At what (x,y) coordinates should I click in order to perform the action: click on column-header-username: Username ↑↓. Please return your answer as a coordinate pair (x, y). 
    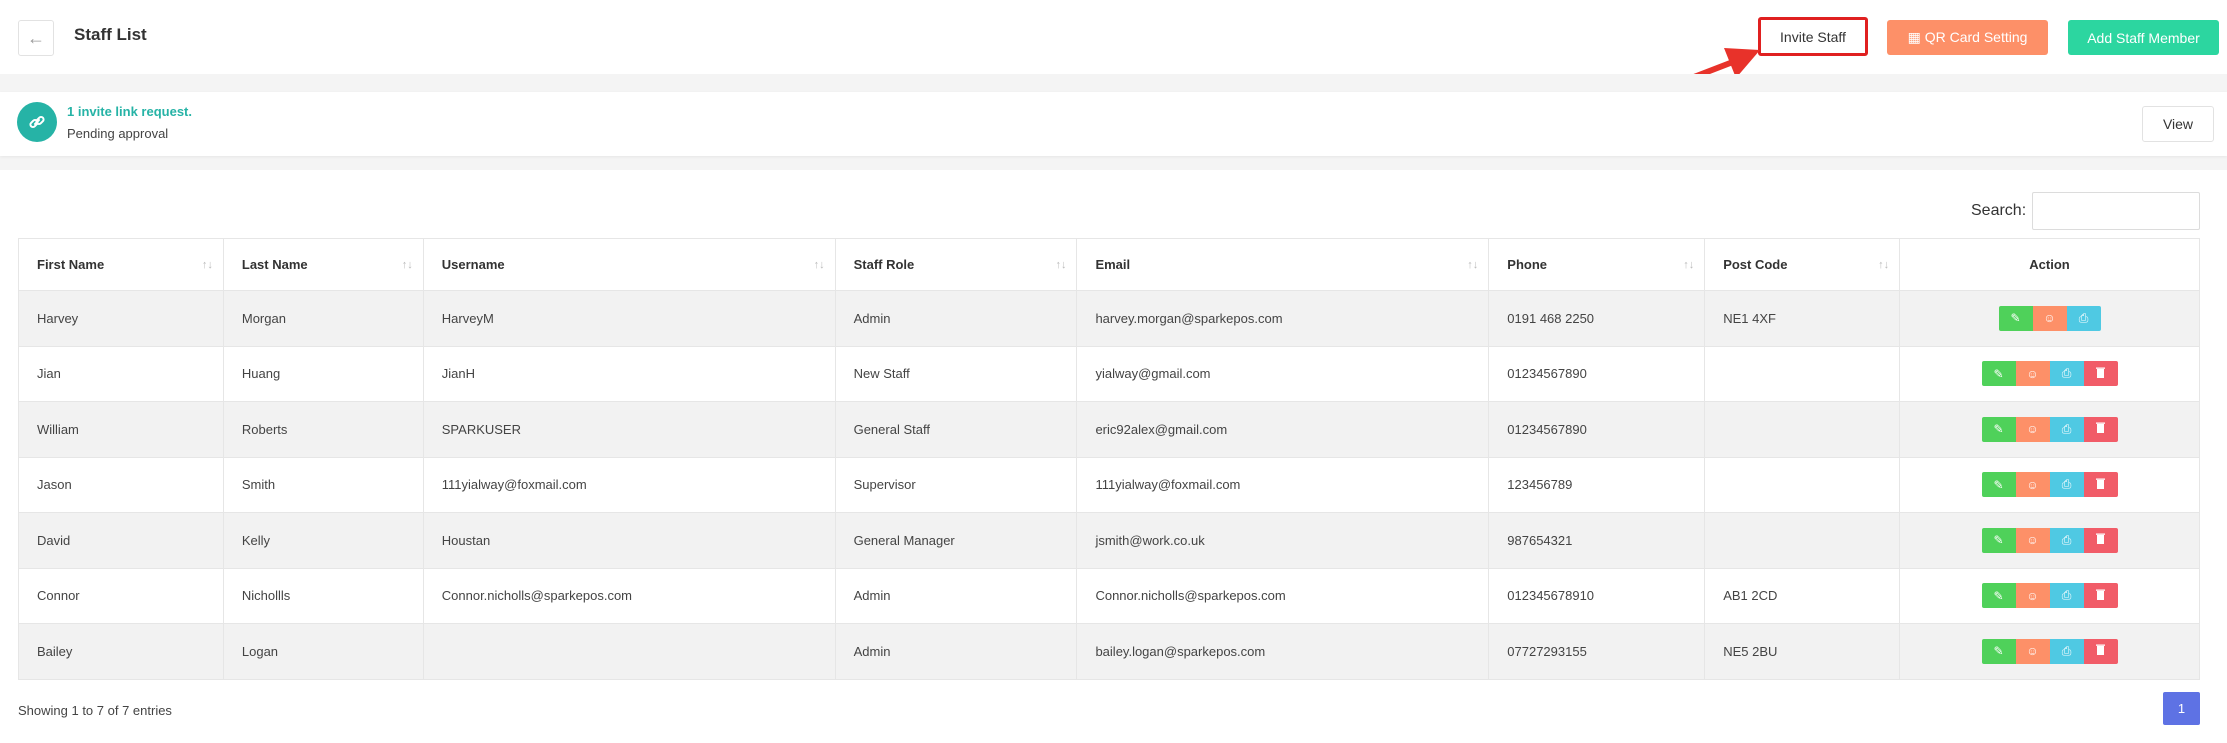
    Looking at the image, I should click on (629, 264).